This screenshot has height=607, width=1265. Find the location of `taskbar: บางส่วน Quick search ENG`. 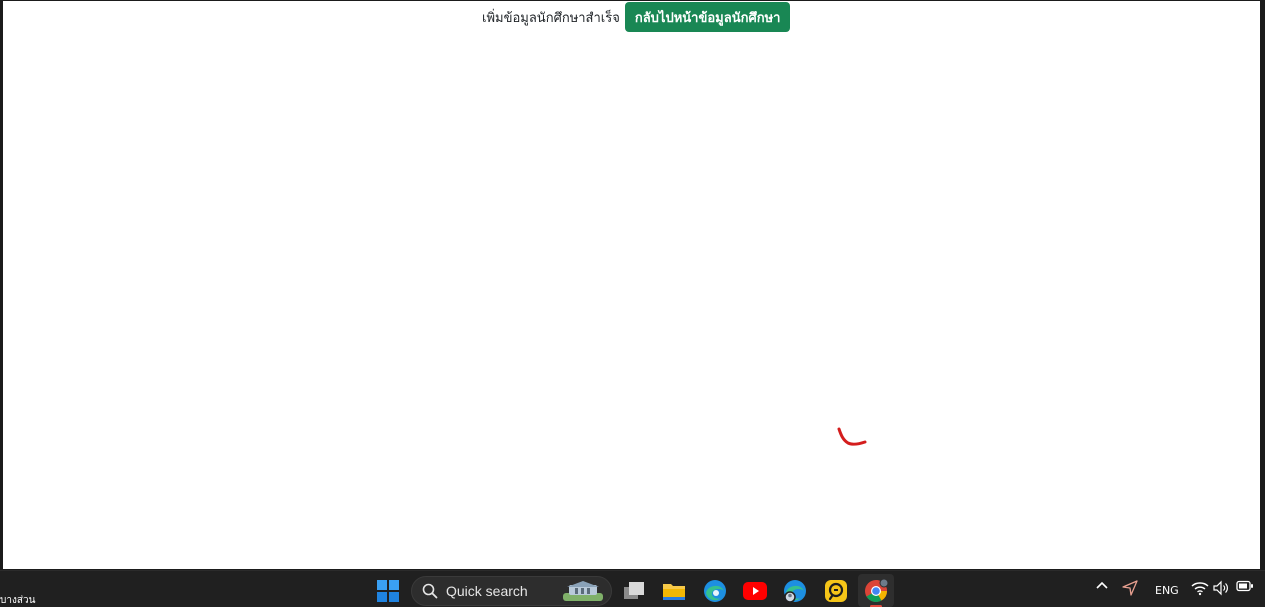

taskbar: บางส่วน Quick search ENG is located at coordinates (632, 588).